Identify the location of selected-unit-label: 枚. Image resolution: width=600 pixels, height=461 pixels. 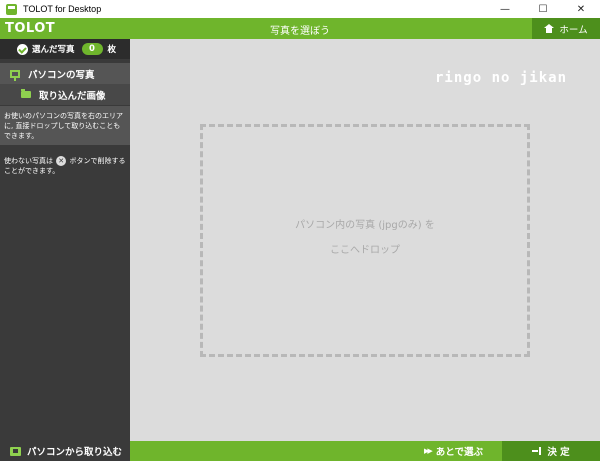
(112, 50).